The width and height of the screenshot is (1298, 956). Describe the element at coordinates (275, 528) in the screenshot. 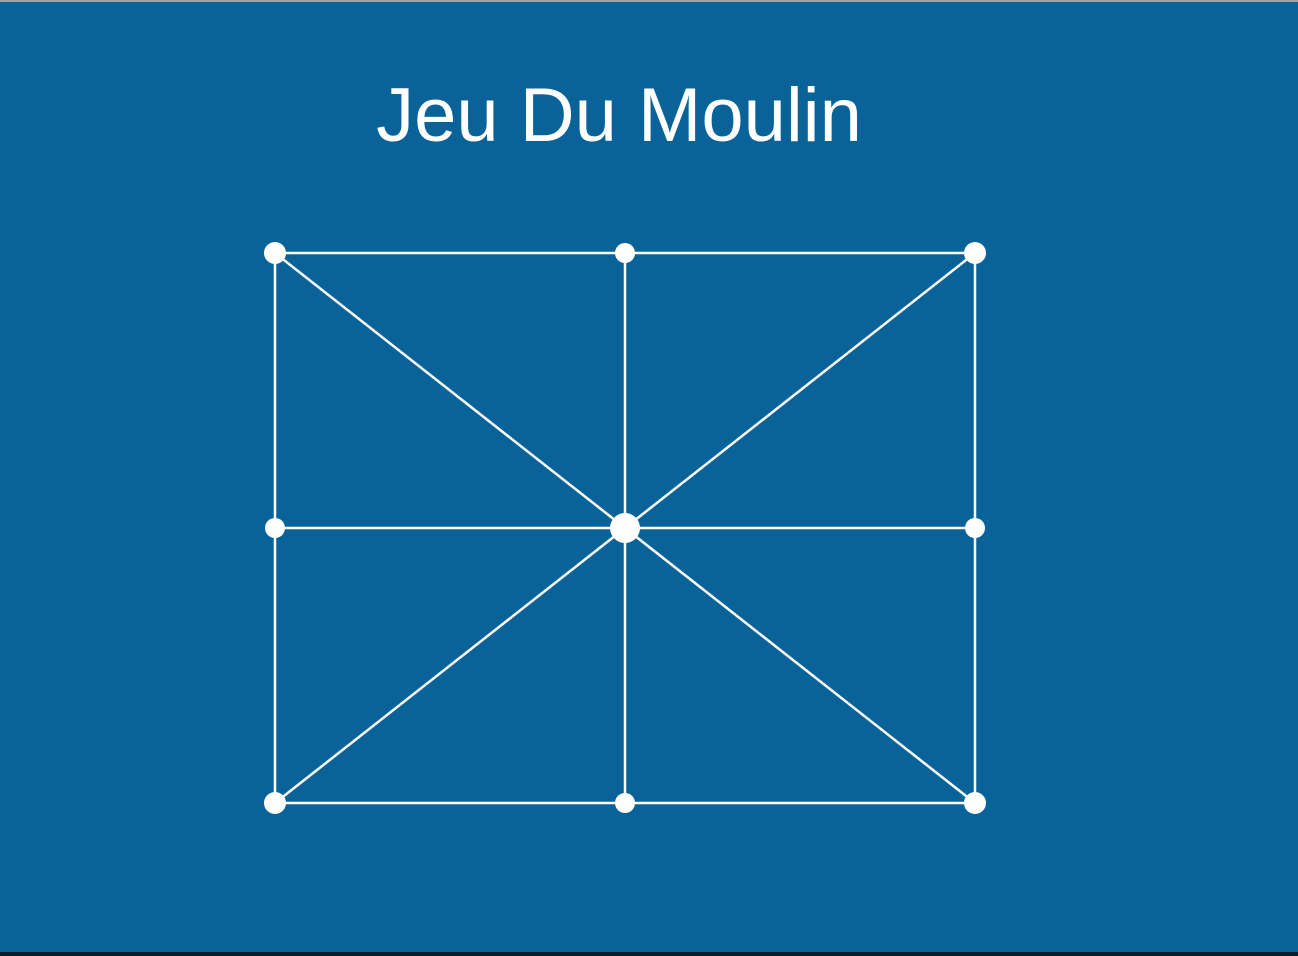

I see `board-point-middle-left` at that location.